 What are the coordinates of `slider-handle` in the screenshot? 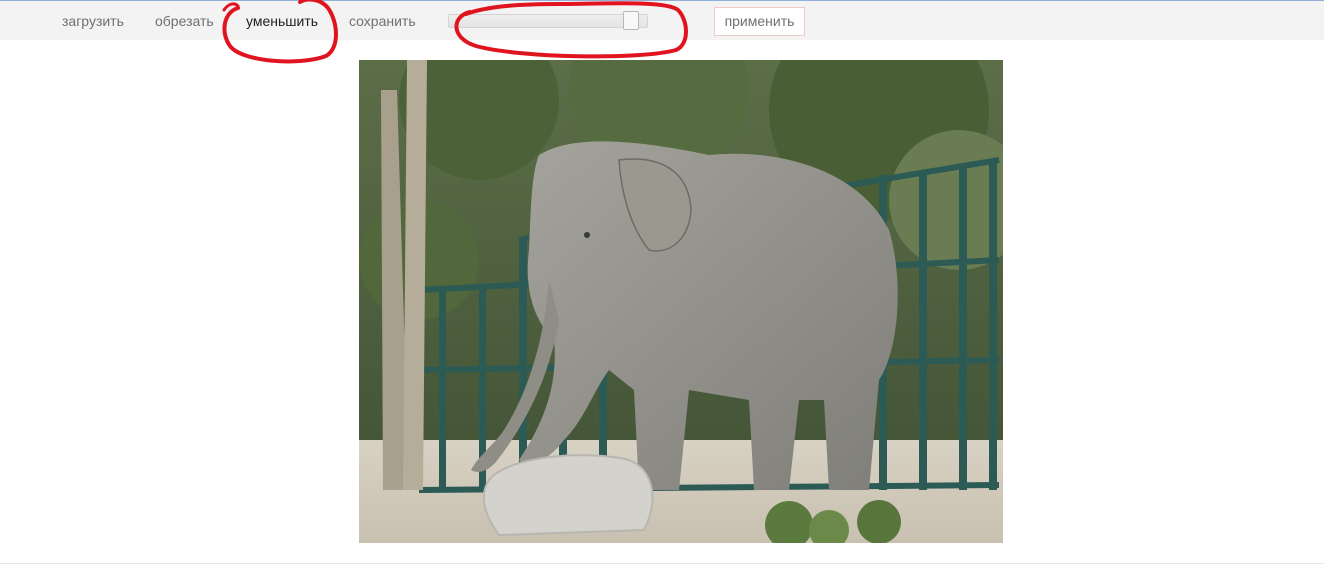 It's located at (631, 20).